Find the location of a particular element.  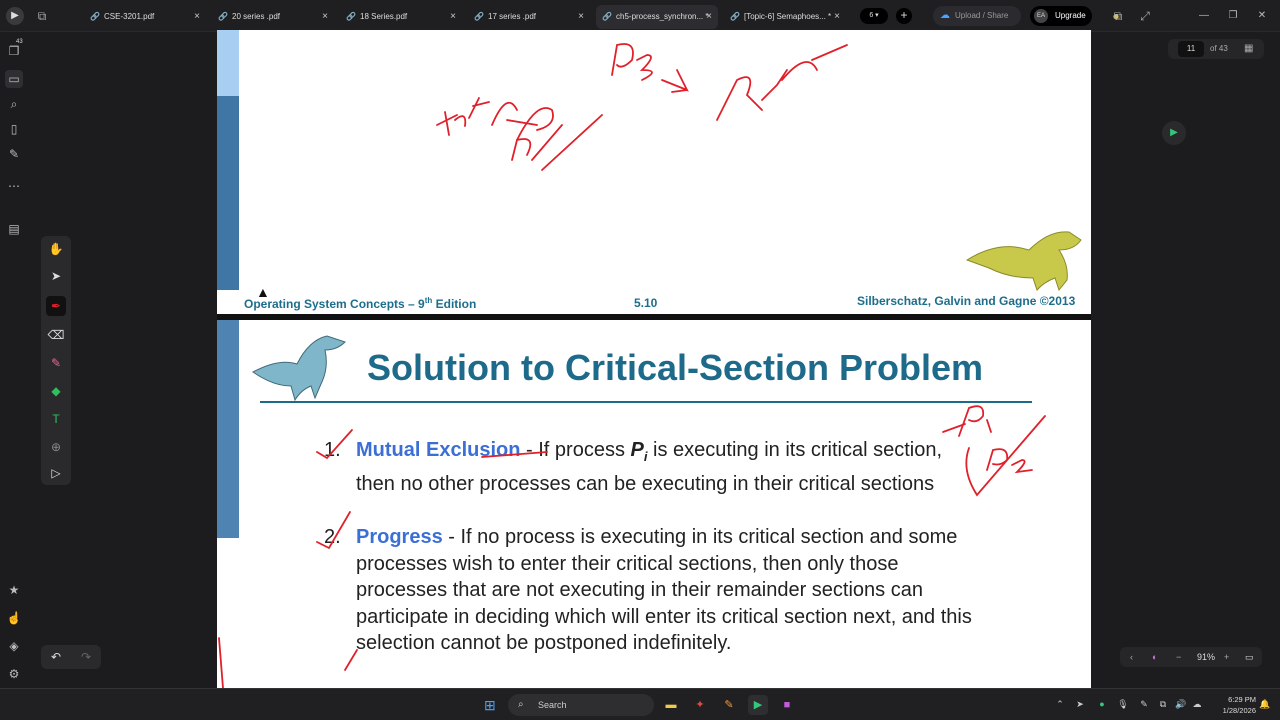

app-logo-icon: ▶ is located at coordinates (15, 16).